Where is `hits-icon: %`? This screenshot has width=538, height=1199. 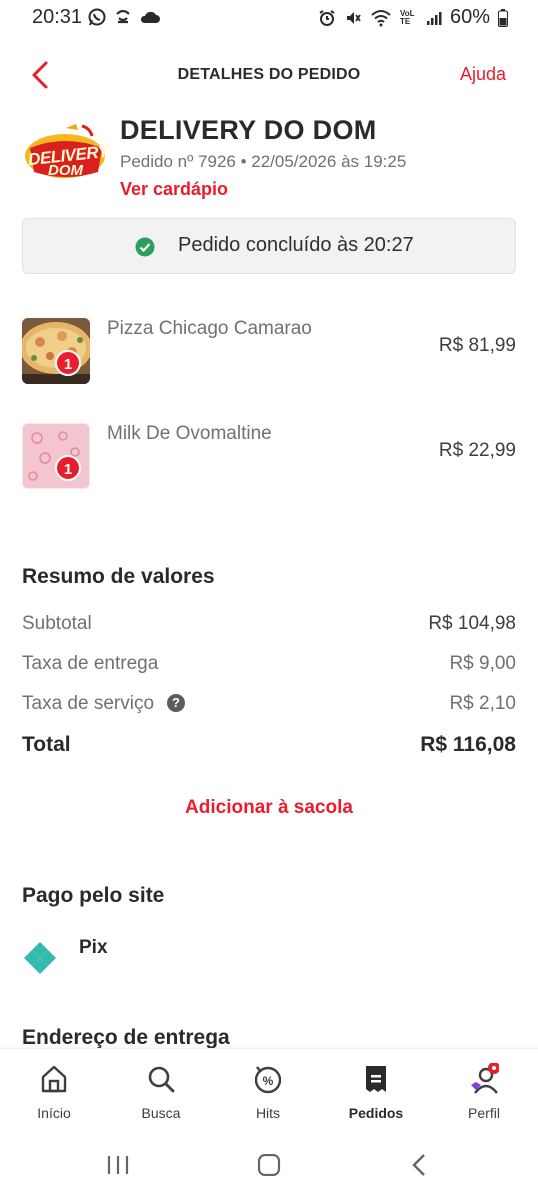
hits-icon: % is located at coordinates (268, 1080).